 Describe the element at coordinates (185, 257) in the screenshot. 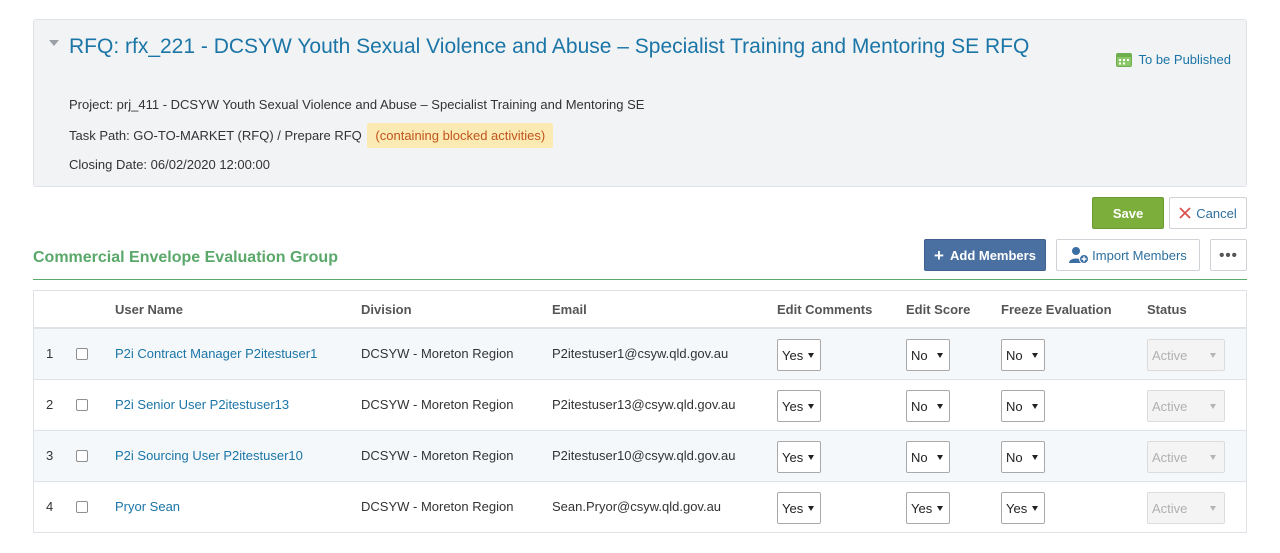

I see `group-title: Commercial Envelope Evaluation Group` at that location.